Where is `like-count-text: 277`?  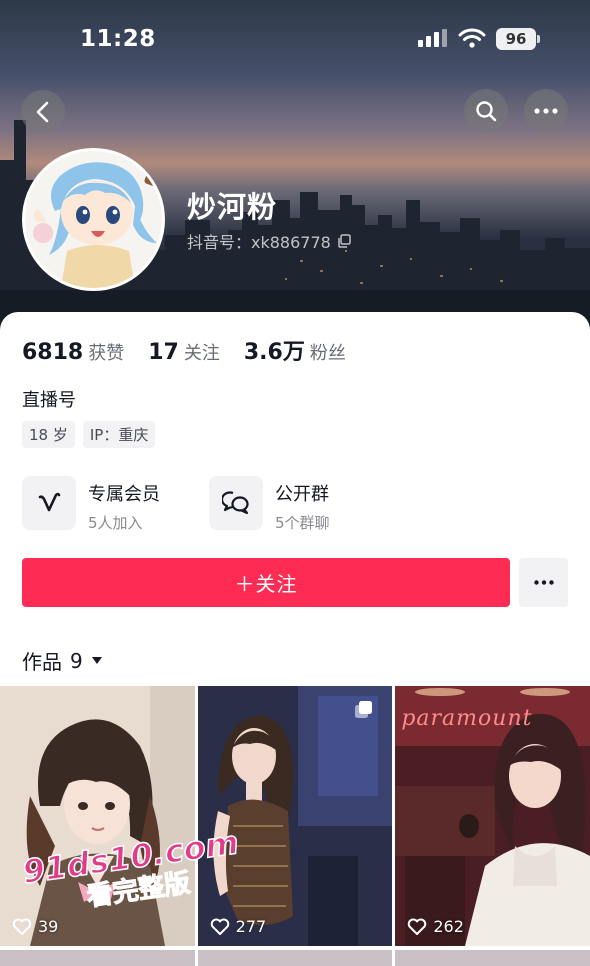 like-count-text: 277 is located at coordinates (251, 926).